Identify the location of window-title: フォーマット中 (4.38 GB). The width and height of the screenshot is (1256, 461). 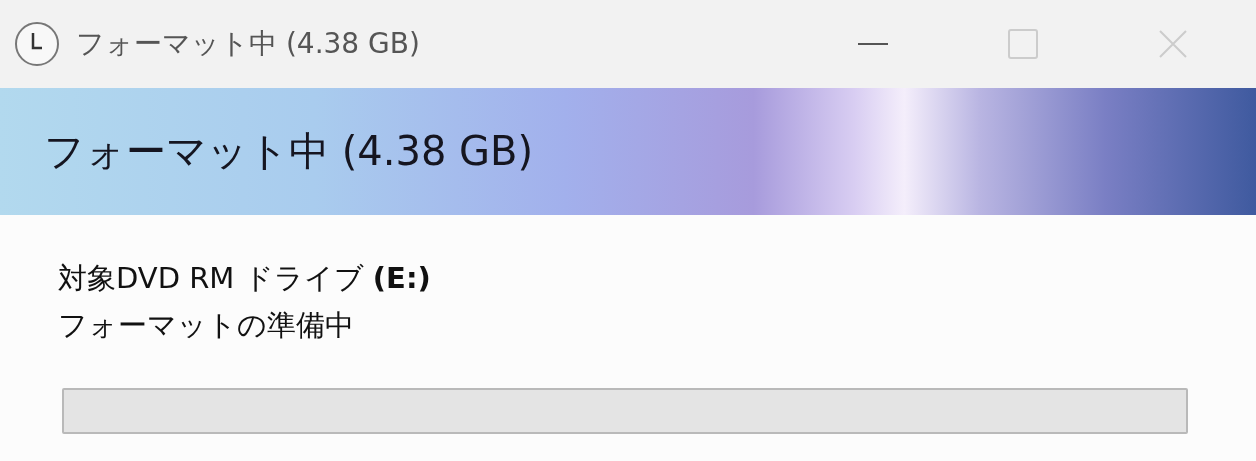
(248, 44).